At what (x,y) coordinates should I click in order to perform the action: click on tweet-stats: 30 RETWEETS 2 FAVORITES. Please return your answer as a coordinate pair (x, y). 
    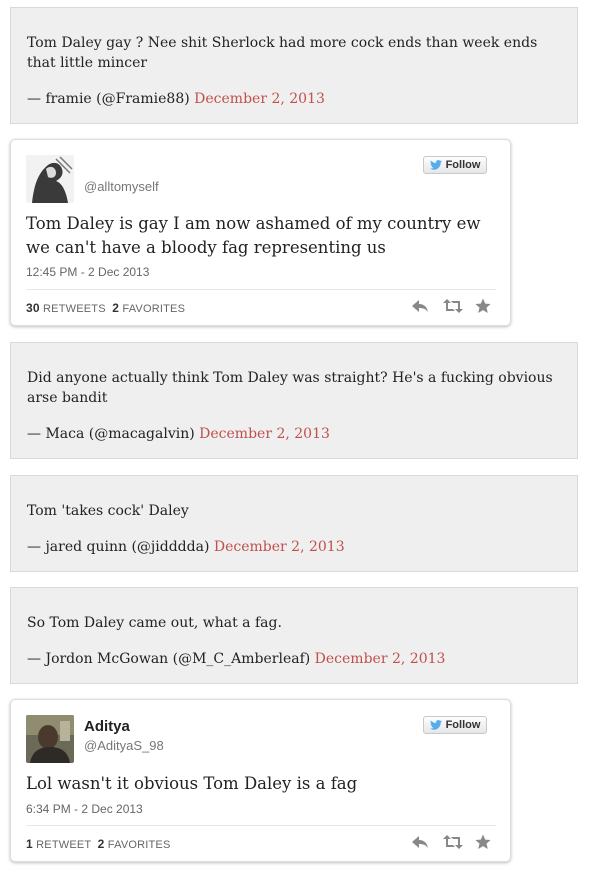
    Looking at the image, I should click on (105, 308).